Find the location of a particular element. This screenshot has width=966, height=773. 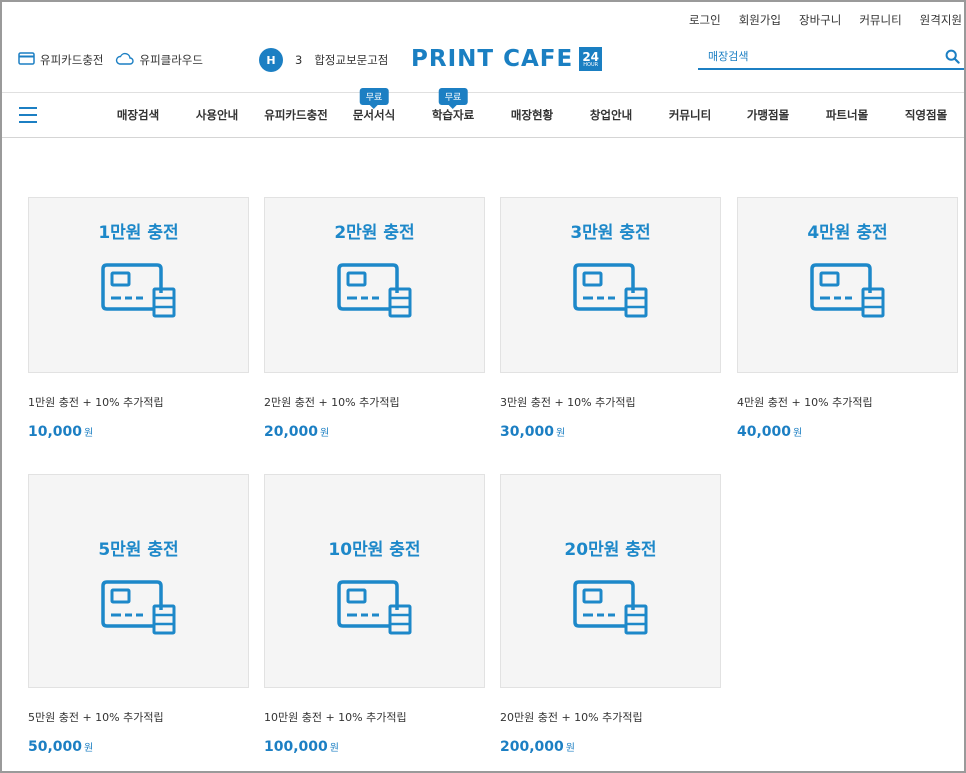

product-name: 20만원 충전 + 10% 추가적립 is located at coordinates (610, 717).